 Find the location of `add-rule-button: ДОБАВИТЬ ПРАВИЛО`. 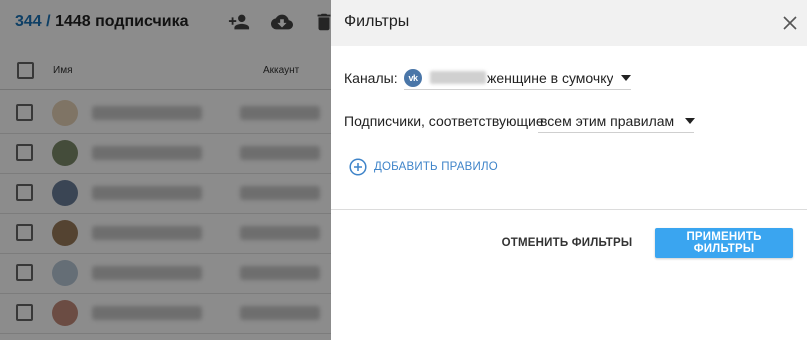

add-rule-button: ДОБАВИТЬ ПРАВИЛО is located at coordinates (423, 167).